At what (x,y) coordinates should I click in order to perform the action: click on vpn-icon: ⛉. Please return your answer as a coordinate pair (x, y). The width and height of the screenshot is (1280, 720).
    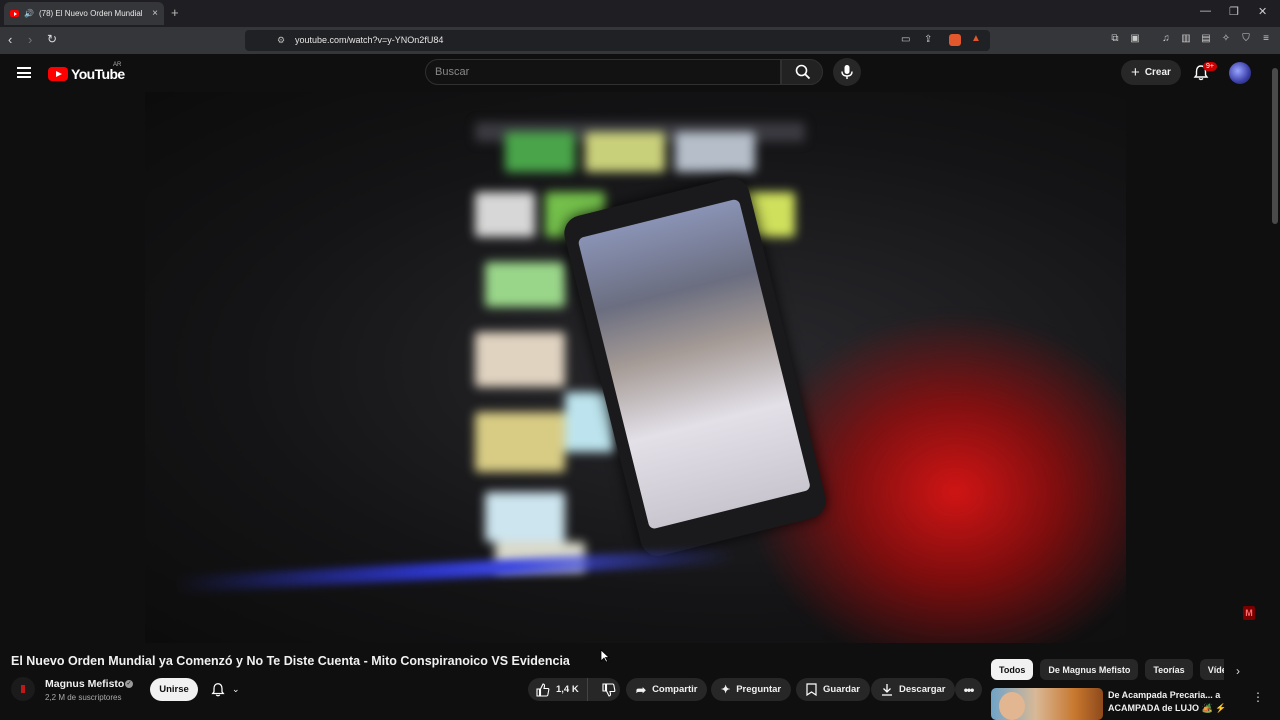
    Looking at the image, I should click on (1246, 39).